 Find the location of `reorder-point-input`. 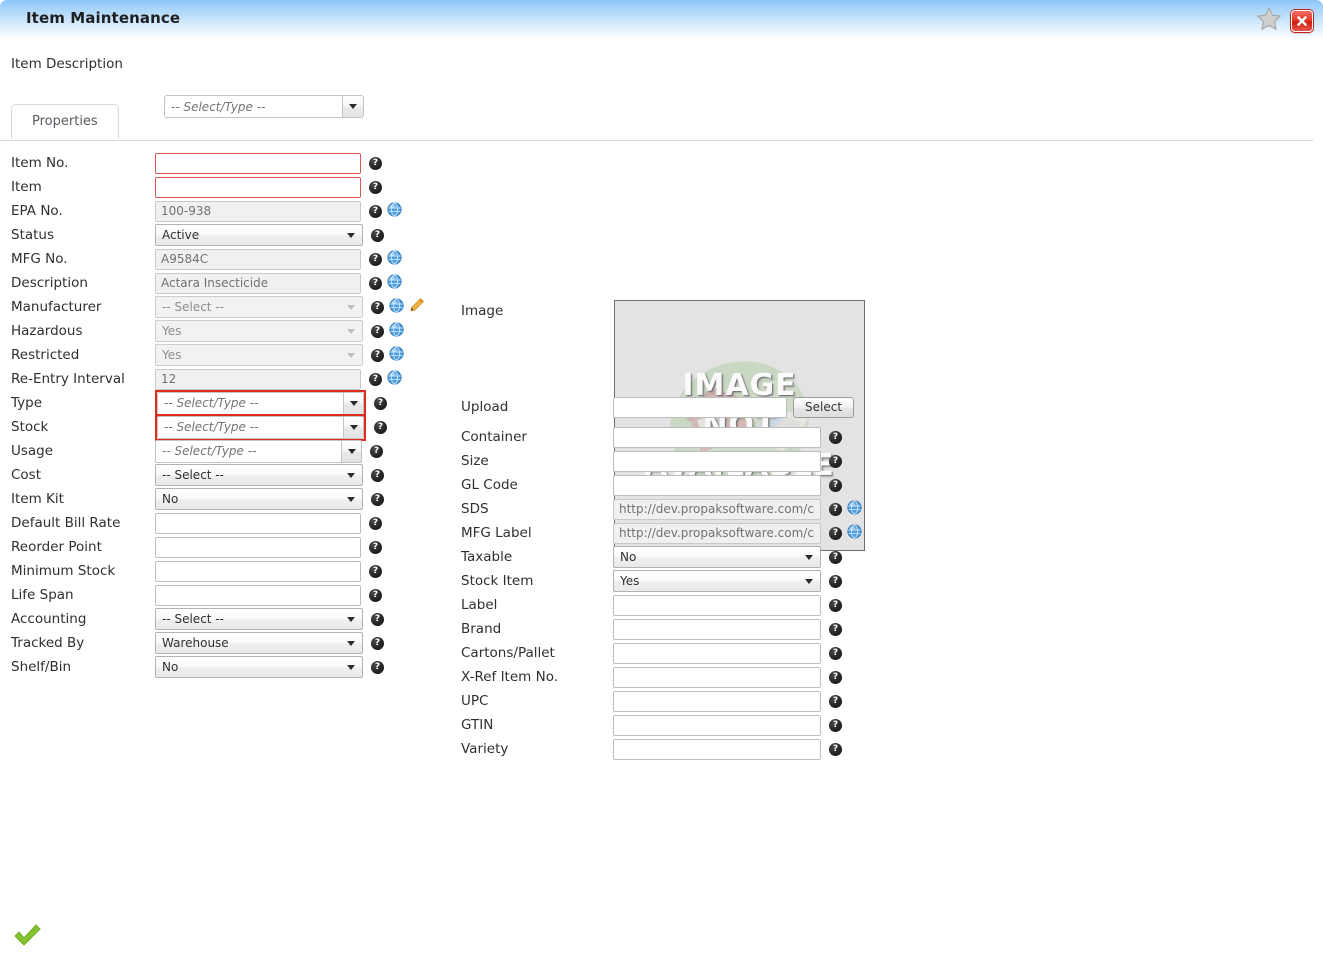

reorder-point-input is located at coordinates (258, 547).